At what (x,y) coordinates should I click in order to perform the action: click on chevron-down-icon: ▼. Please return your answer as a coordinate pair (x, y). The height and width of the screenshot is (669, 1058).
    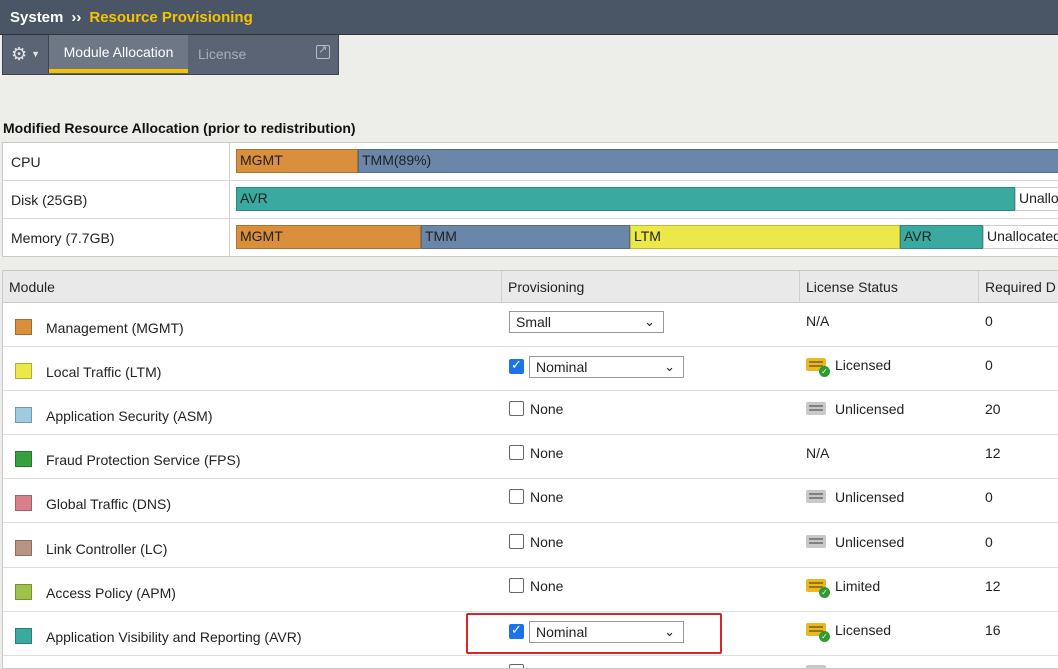
    Looking at the image, I should click on (36, 54).